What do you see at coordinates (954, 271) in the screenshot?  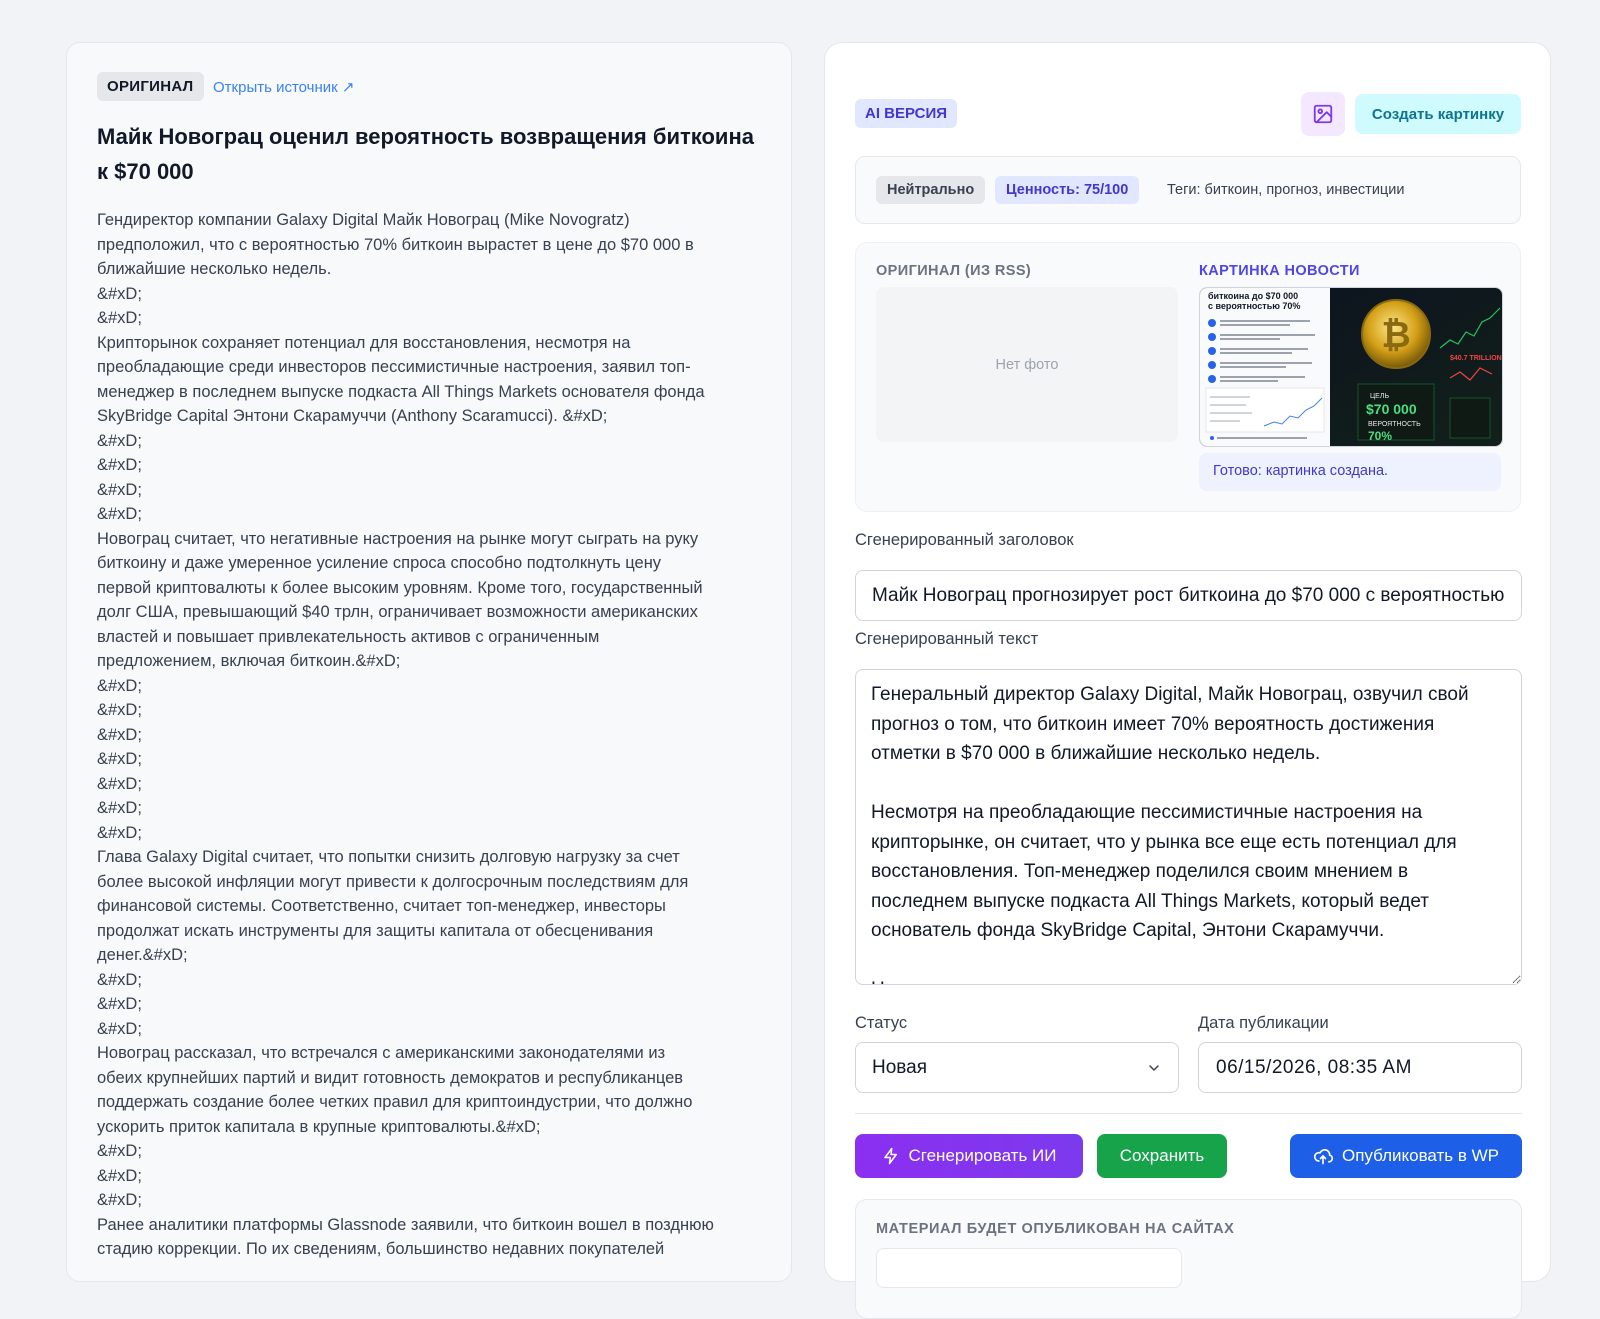 I see `original-image-label: ОРИГИНАЛ (ИЗ RSS)` at bounding box center [954, 271].